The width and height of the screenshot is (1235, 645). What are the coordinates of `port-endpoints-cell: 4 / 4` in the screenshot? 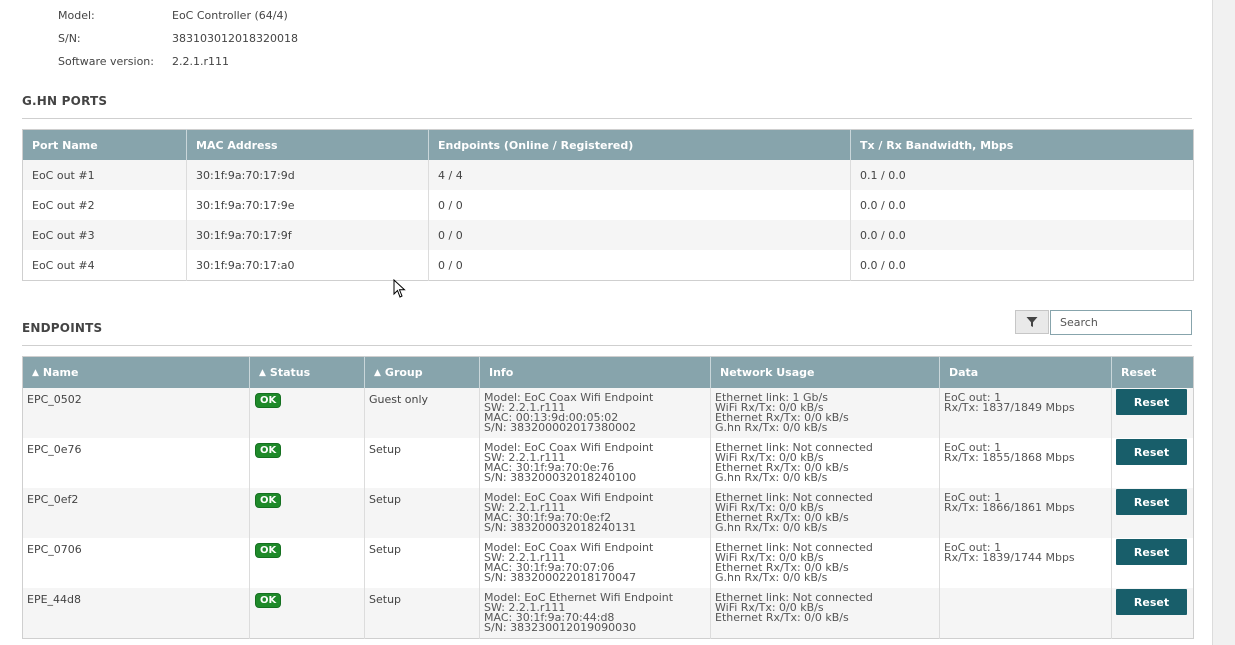 It's located at (639, 175).